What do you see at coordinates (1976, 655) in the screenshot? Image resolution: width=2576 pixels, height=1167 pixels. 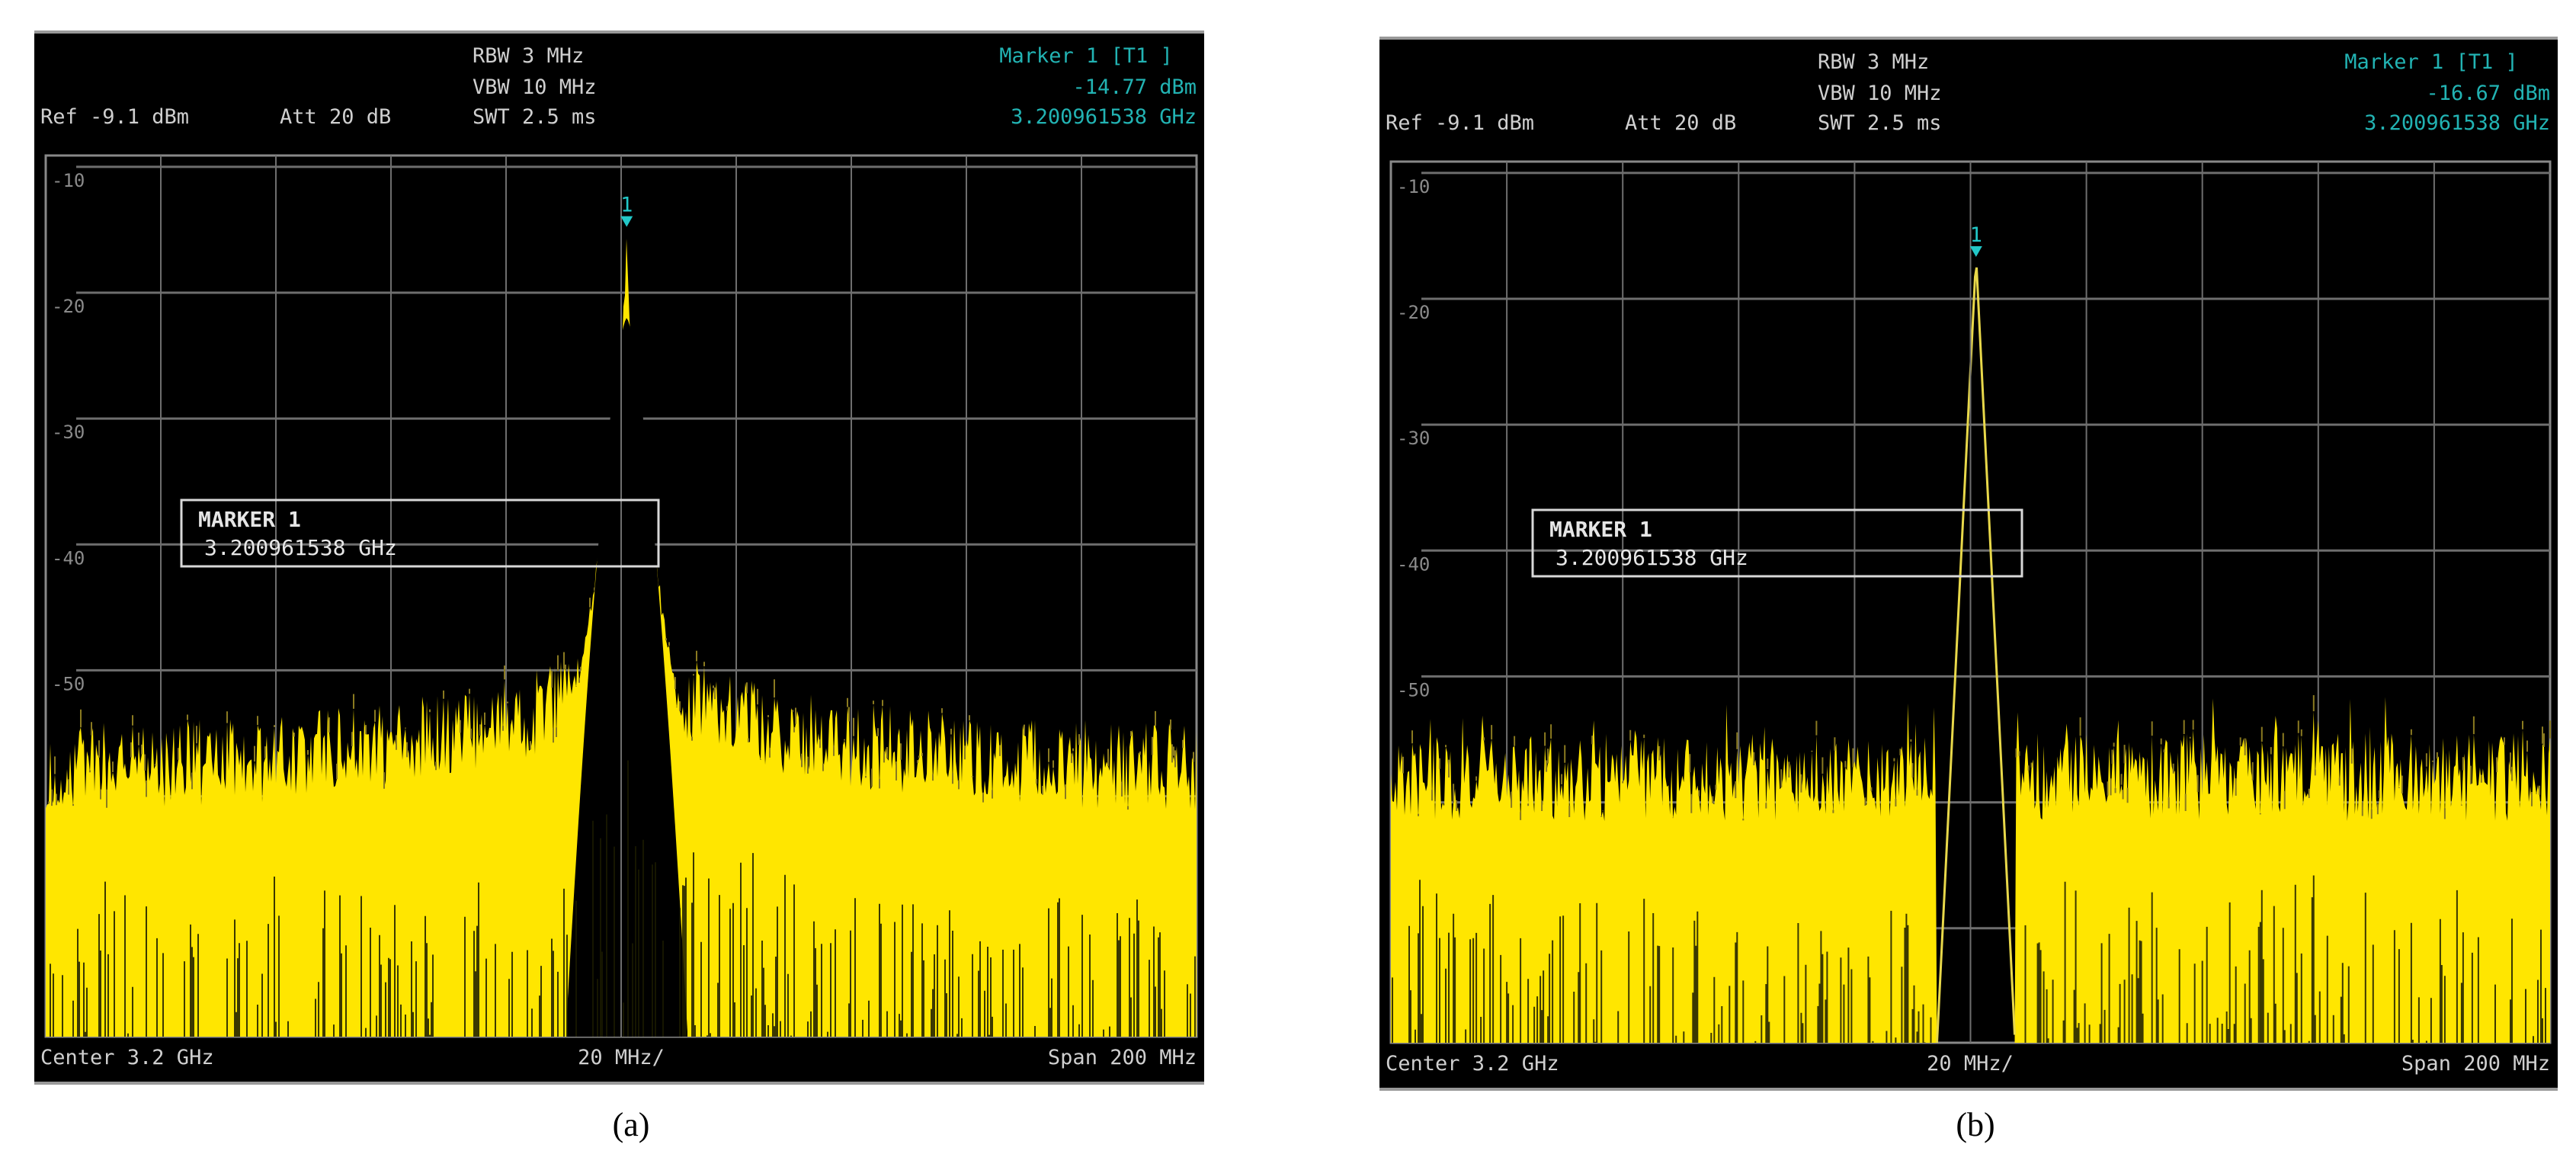 I see `spectrum-peak-trace` at bounding box center [1976, 655].